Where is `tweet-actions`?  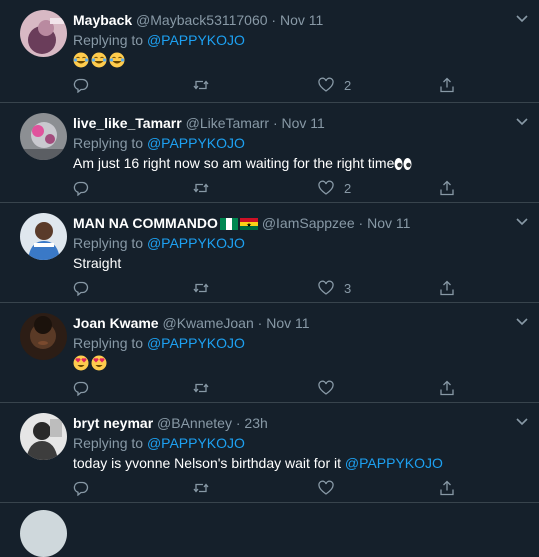
tweet-actions is located at coordinates (268, 488).